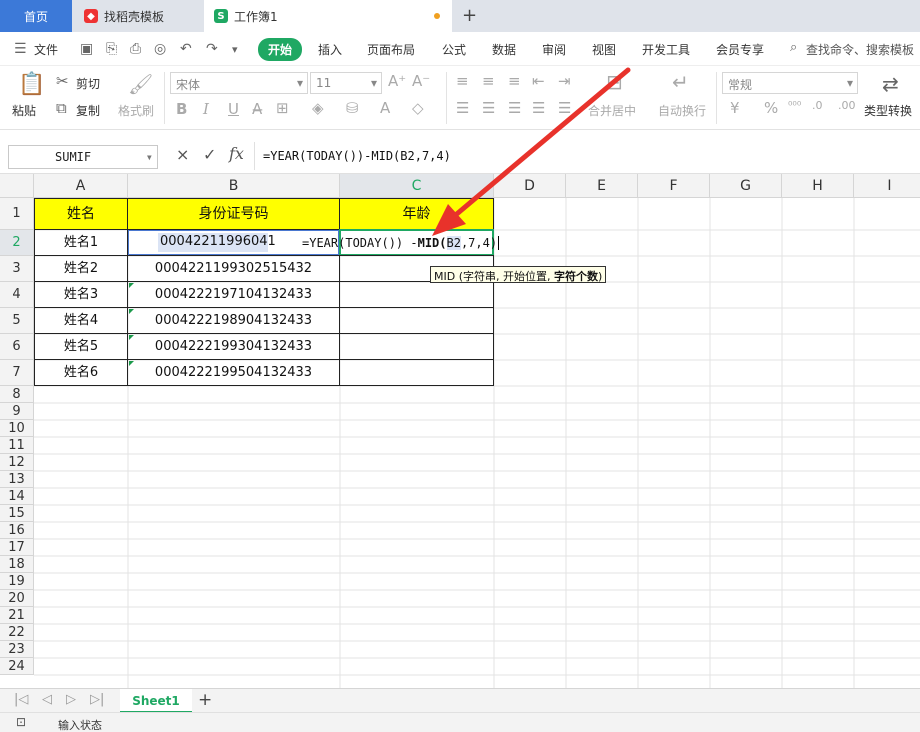 The width and height of the screenshot is (920, 732). What do you see at coordinates (81, 214) in the screenshot?
I see `header-cell-name: 姓名` at bounding box center [81, 214].